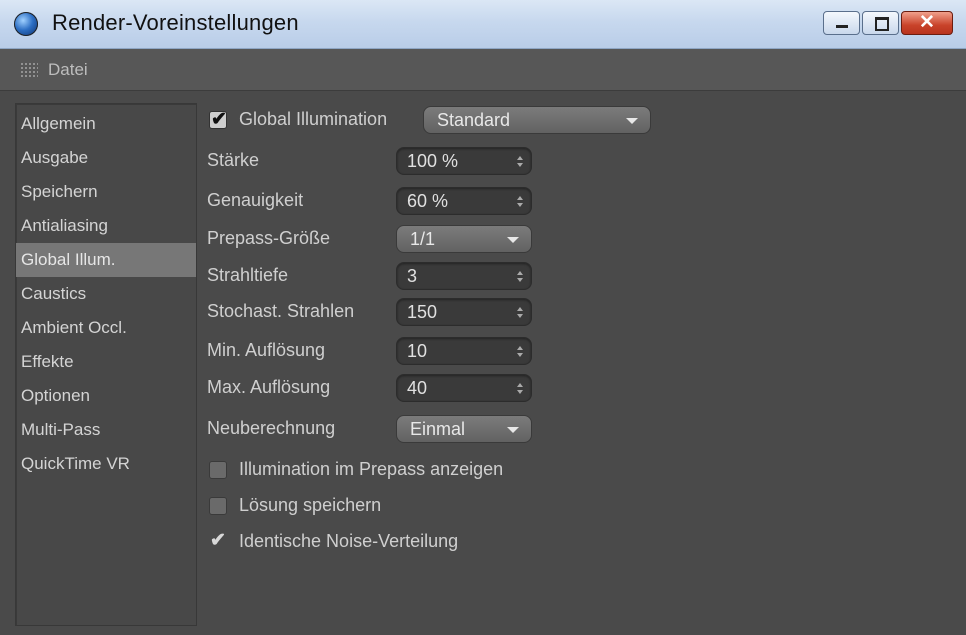  What do you see at coordinates (106, 396) in the screenshot?
I see `sidebar-item-optionen: Optionen` at bounding box center [106, 396].